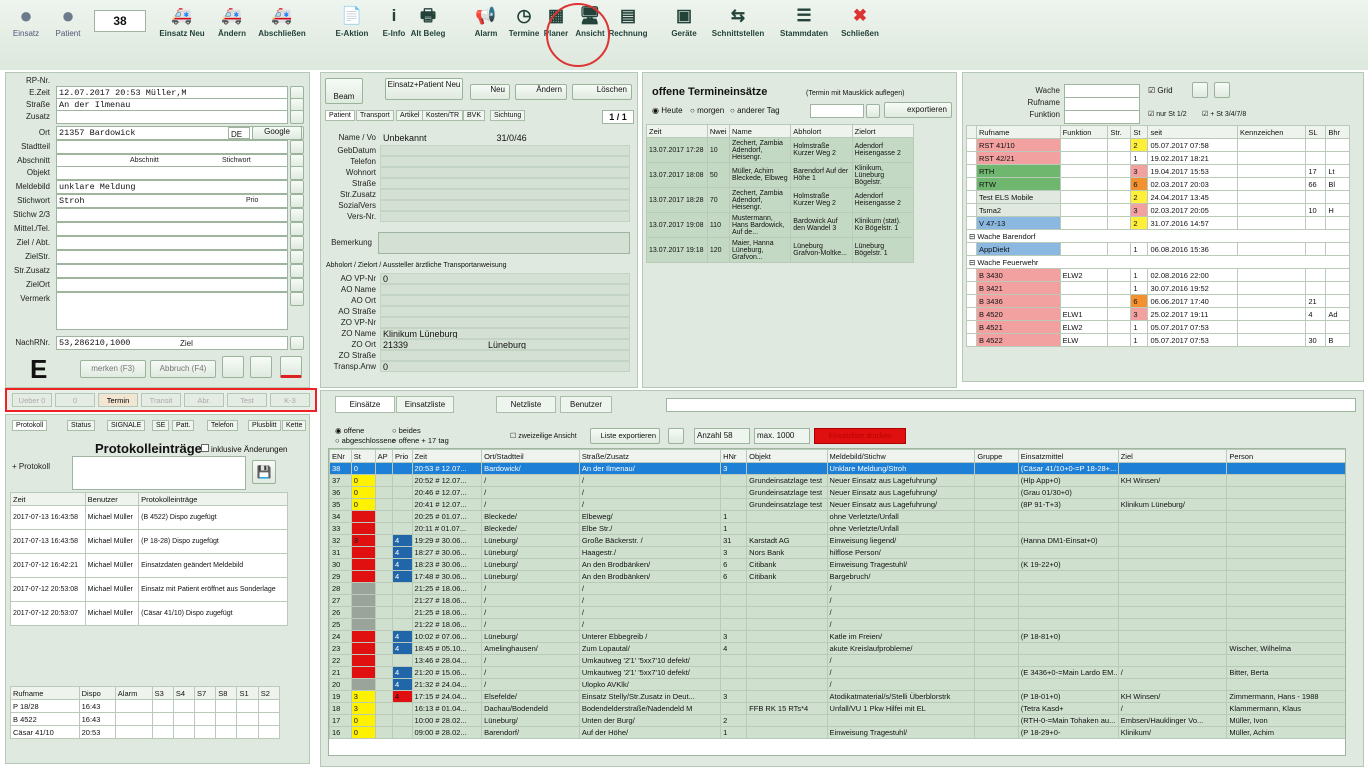 The width and height of the screenshot is (1368, 771). What do you see at coordinates (264, 472) in the screenshot?
I see `protokoll-save-button: 💾` at bounding box center [264, 472].